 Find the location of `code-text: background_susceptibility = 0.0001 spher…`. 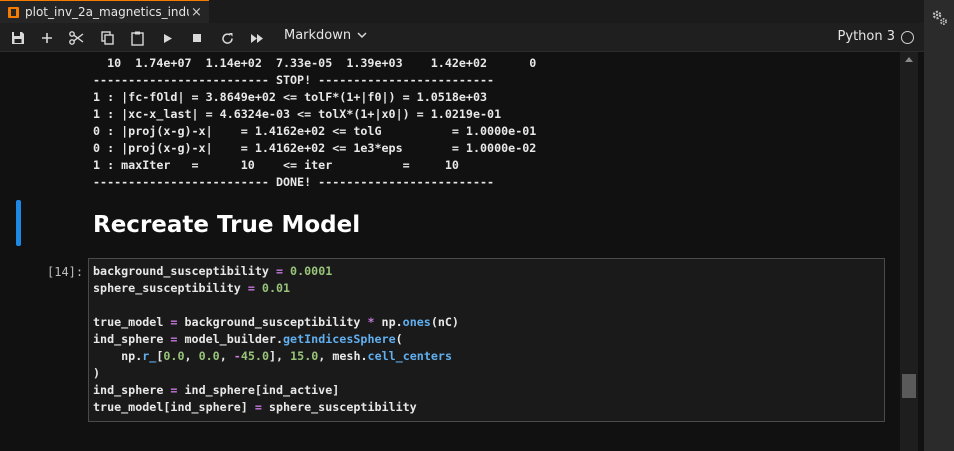

code-text: background_susceptibility = 0.0001 spher… is located at coordinates (276, 339).